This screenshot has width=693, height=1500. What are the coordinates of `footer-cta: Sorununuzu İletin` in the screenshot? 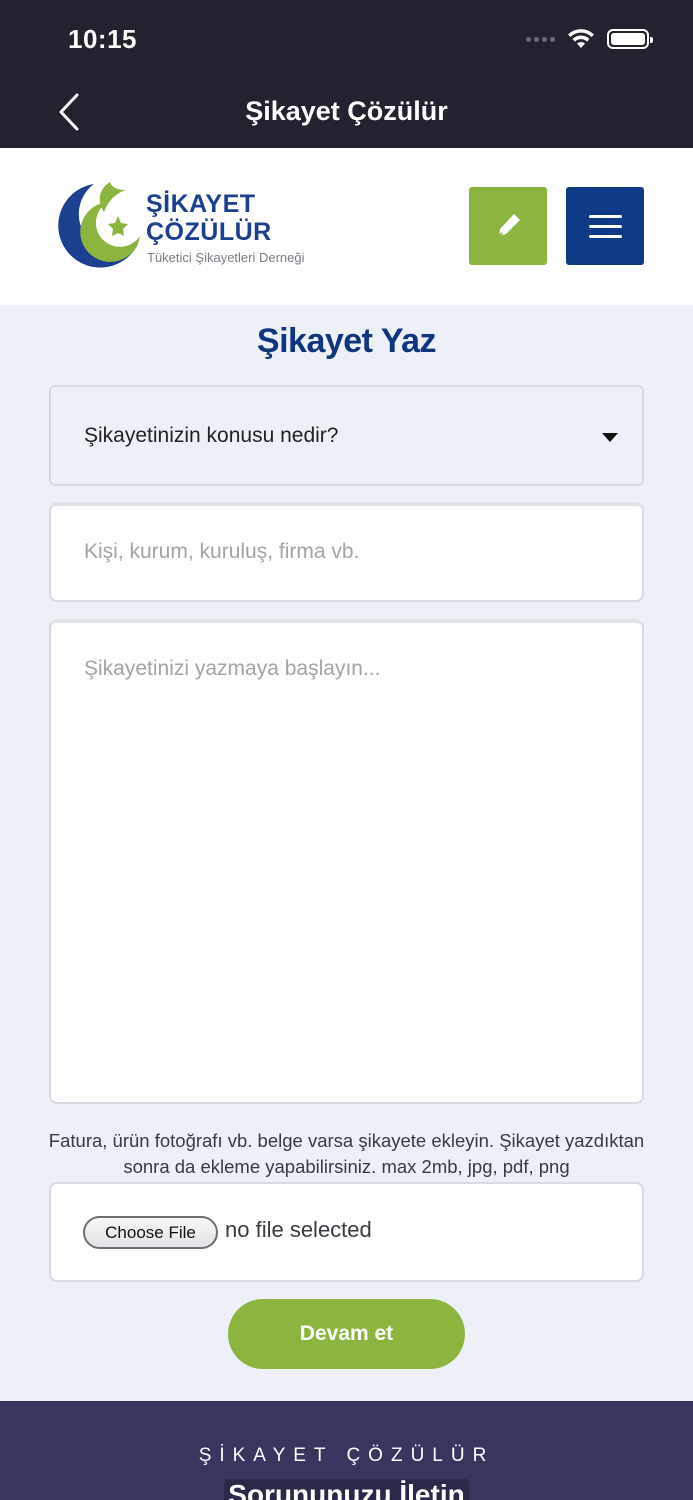 It's located at (346, 1489).